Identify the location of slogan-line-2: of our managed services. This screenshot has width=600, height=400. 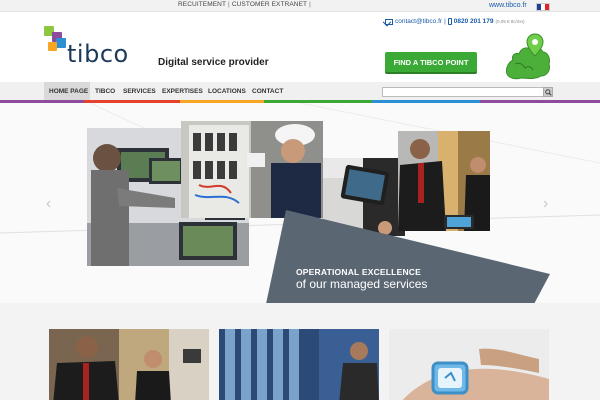
(362, 284).